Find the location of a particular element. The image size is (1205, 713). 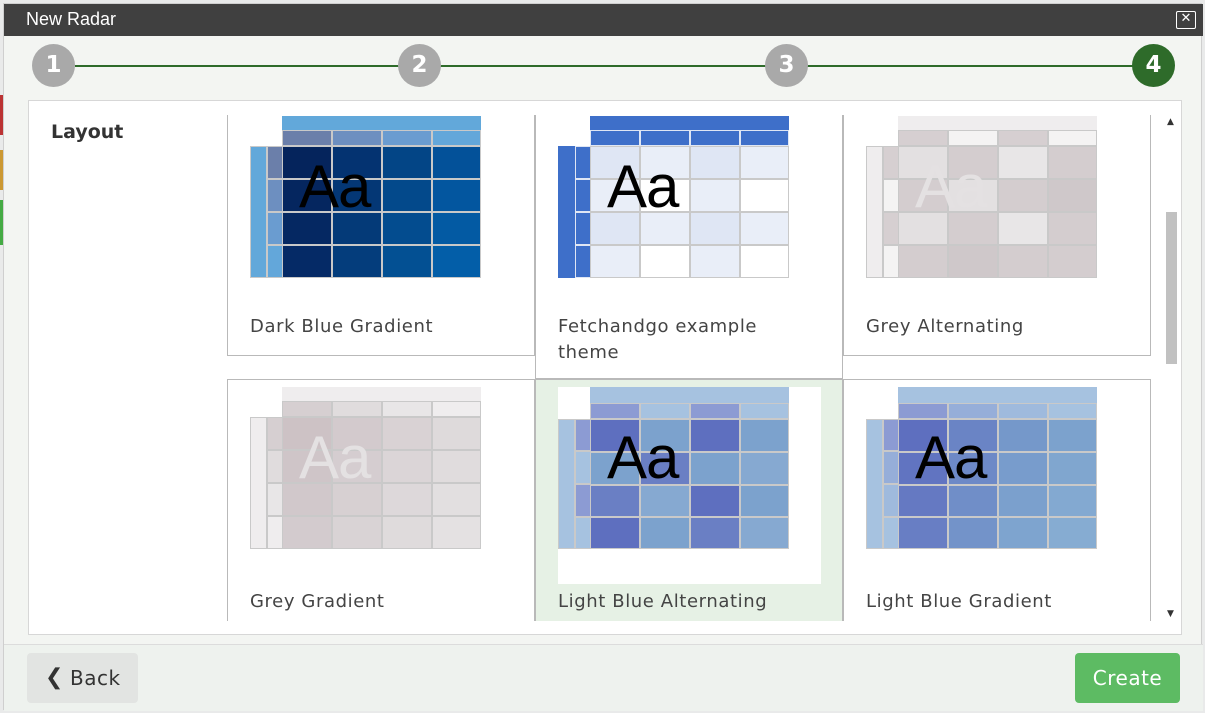

section-label: Layout is located at coordinates (87, 132).